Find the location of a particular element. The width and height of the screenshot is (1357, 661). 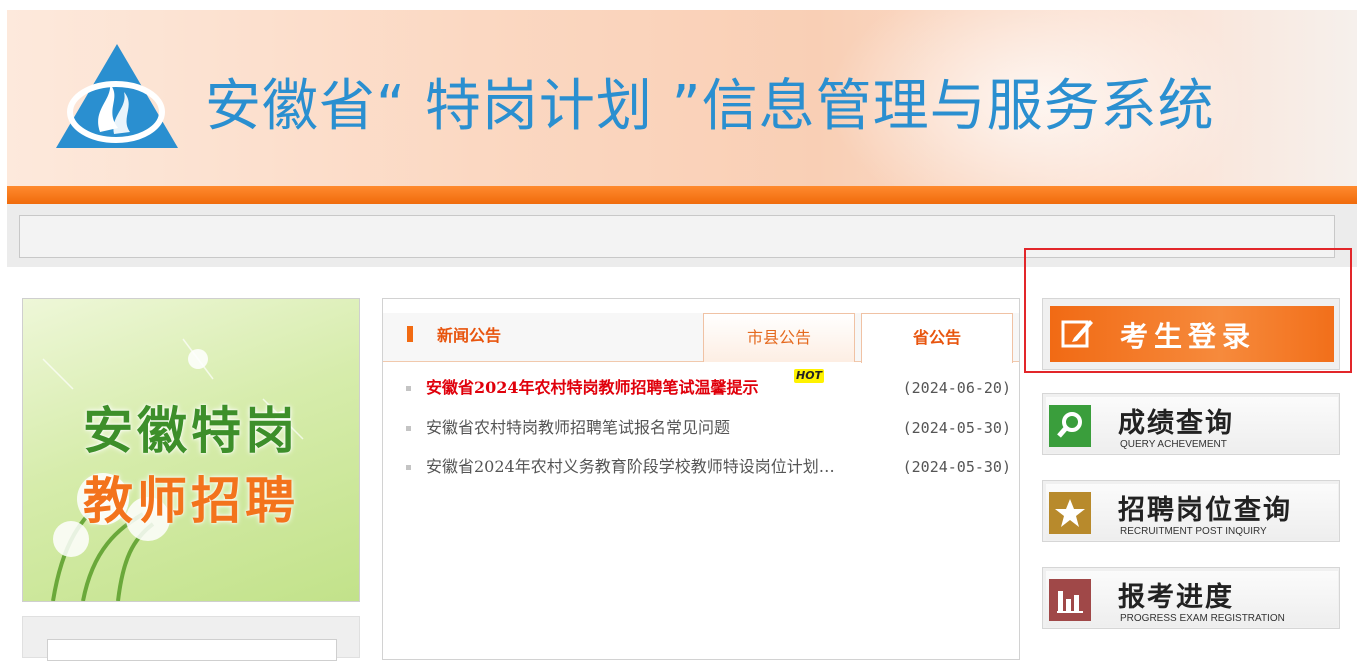

post-inquiry-frame: 招聘岗位查询 RECRUITMENT POST INQUIRY is located at coordinates (1191, 511).